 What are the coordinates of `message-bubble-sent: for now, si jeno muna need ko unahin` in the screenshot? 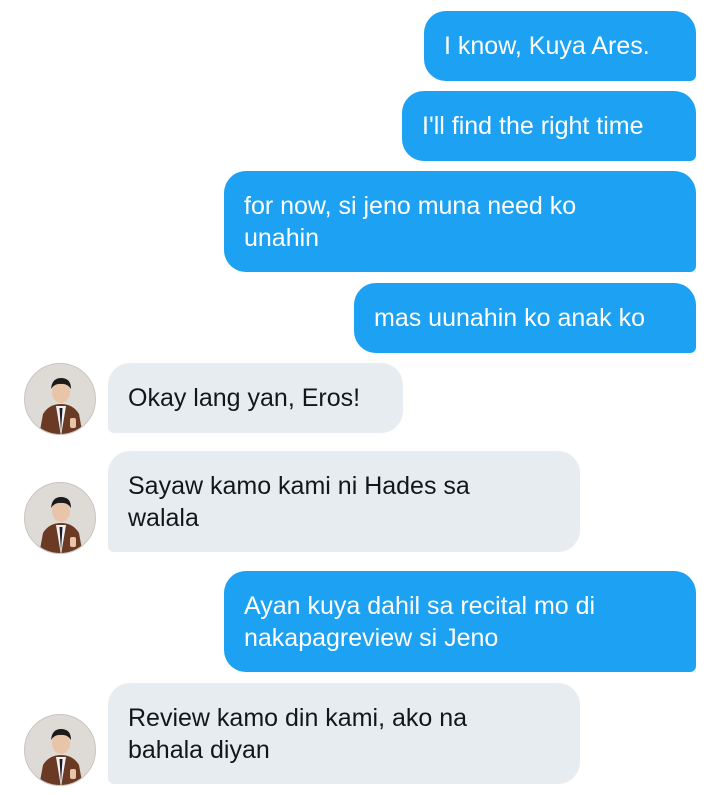 It's located at (460, 221).